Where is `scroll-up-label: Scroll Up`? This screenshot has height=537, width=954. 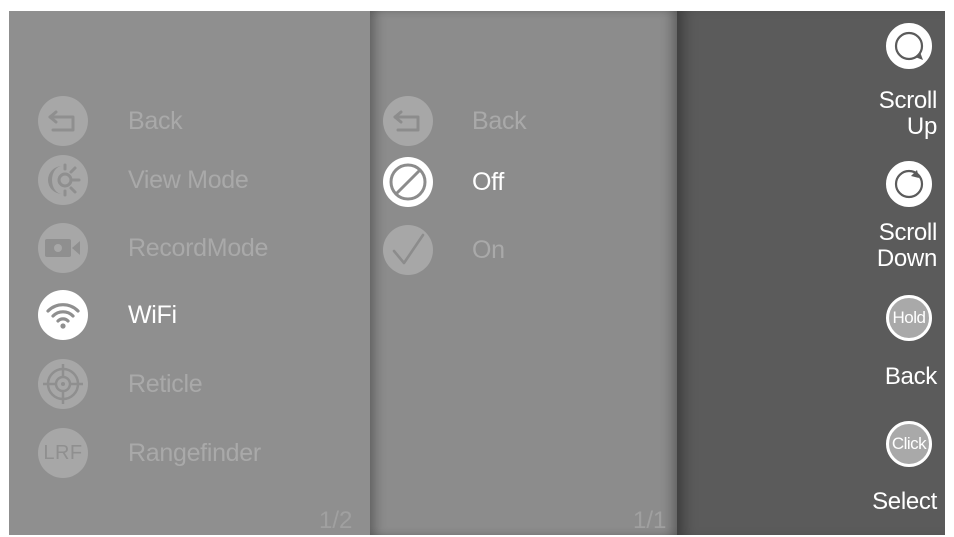 scroll-up-label: Scroll Up is located at coordinates (877, 113).